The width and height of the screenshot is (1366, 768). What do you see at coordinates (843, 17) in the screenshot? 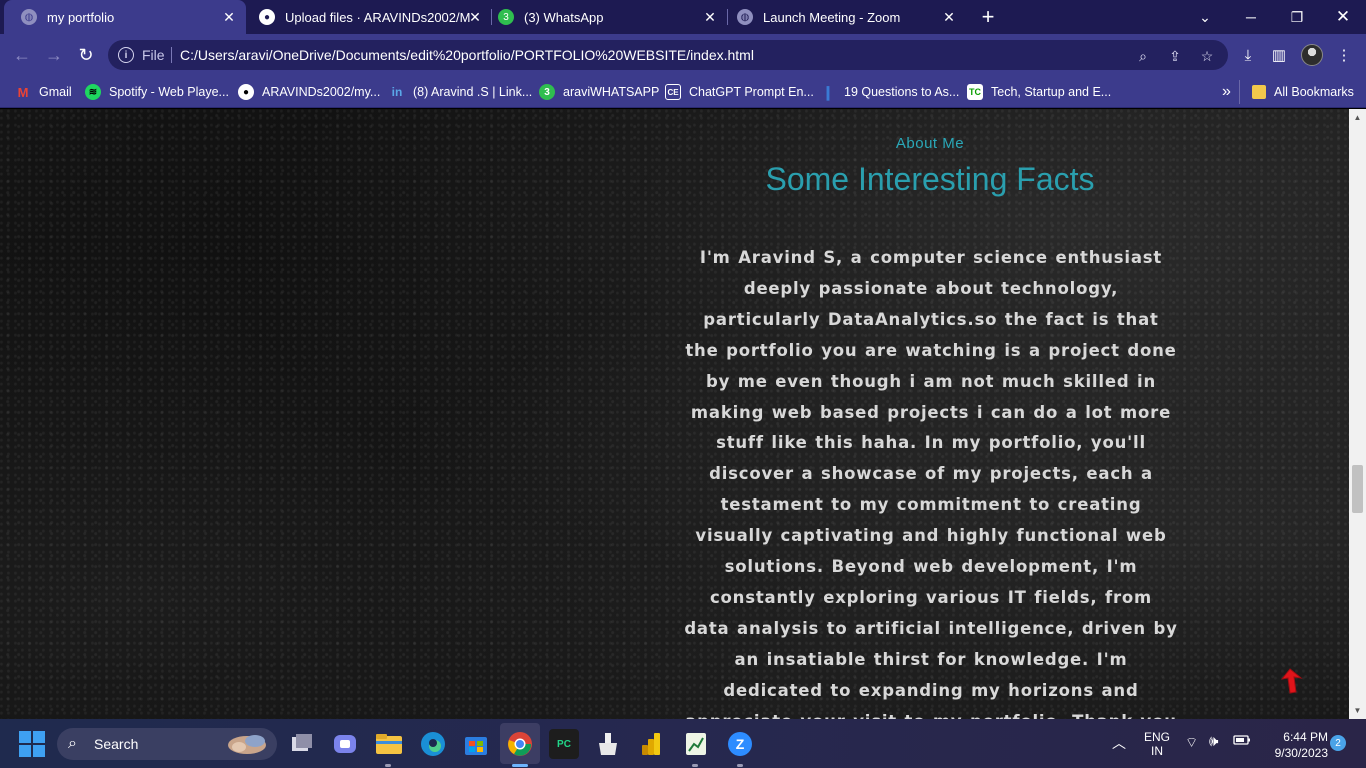
I see `tab-zoom: ◍ Launch Meeting - Zoom ✕` at bounding box center [843, 17].